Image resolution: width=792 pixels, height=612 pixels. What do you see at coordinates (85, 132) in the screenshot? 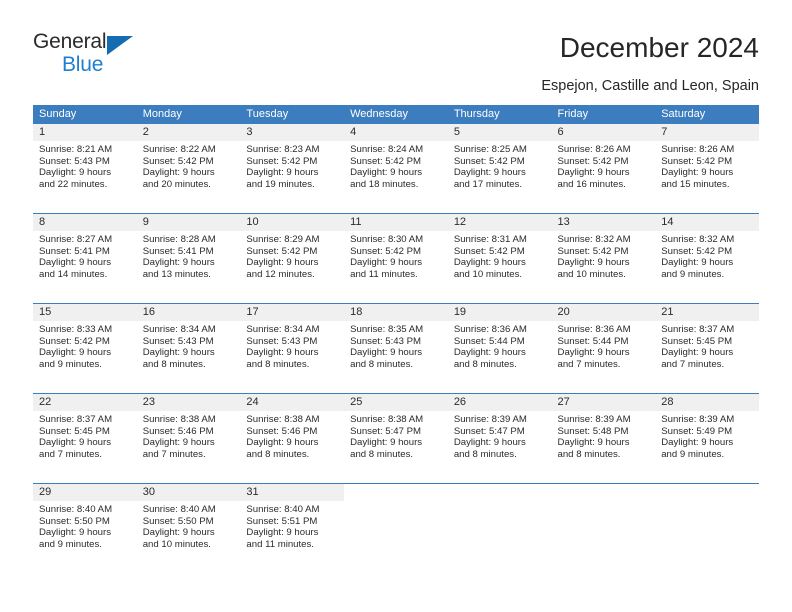
I see `day-number: 1` at bounding box center [85, 132].